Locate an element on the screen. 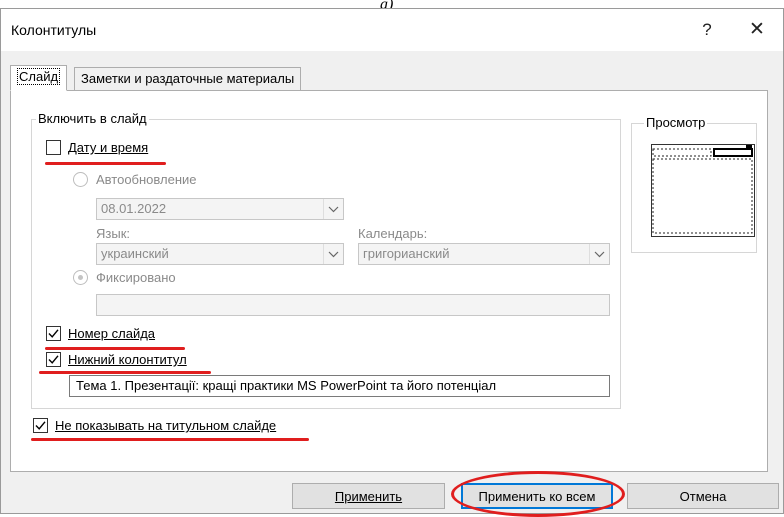 The height and width of the screenshot is (517, 784). auto-update-label: Автообновление is located at coordinates (146, 179).